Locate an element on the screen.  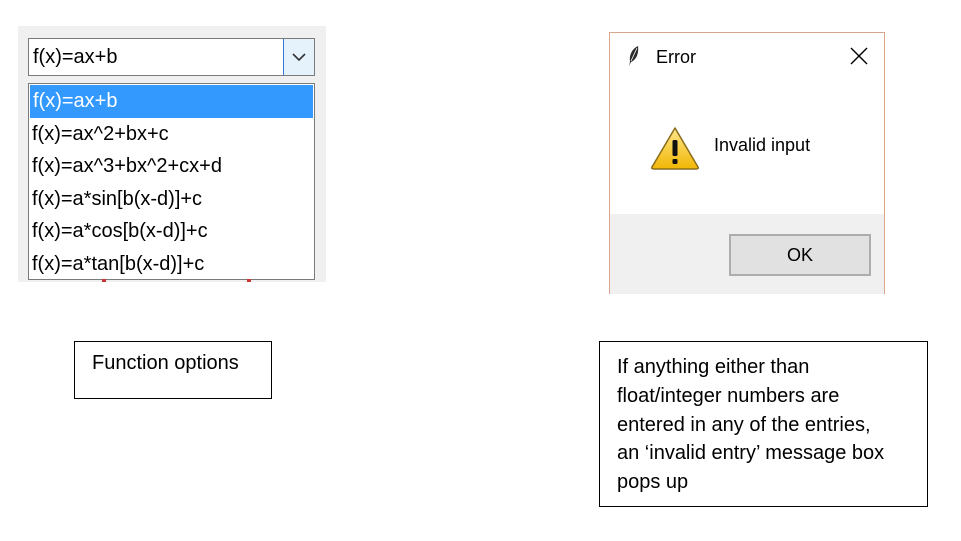
caption-function-options: Function options is located at coordinates (173, 370).